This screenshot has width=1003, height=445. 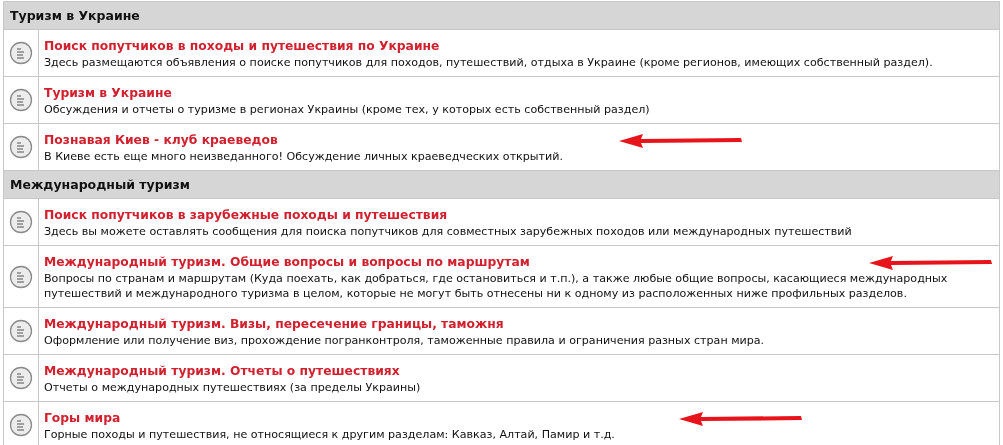 I want to click on forum-description: Горные походы и путешествия, не относящиеся к другим разделам: Кавказ, Алтай, Памир и т.д., so click(x=330, y=434).